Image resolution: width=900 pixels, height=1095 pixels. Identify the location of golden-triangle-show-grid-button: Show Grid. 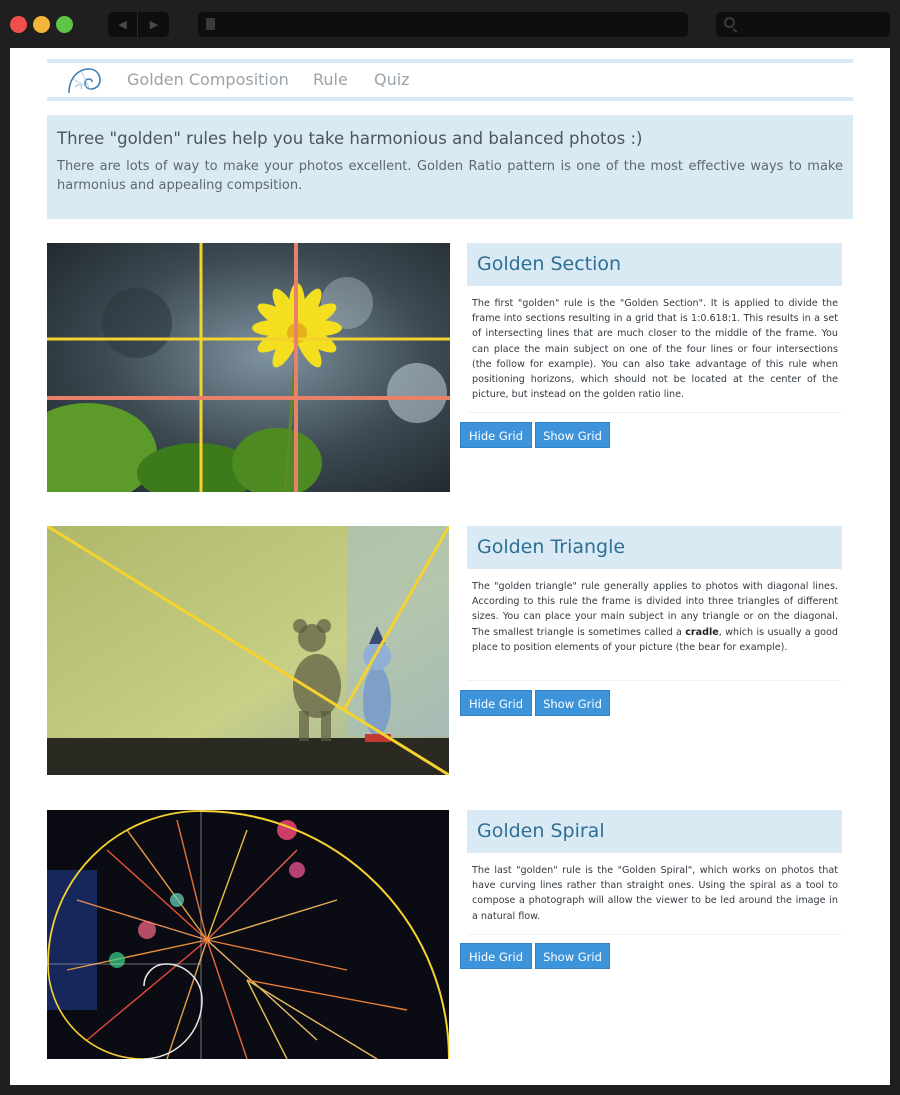
(572, 703).